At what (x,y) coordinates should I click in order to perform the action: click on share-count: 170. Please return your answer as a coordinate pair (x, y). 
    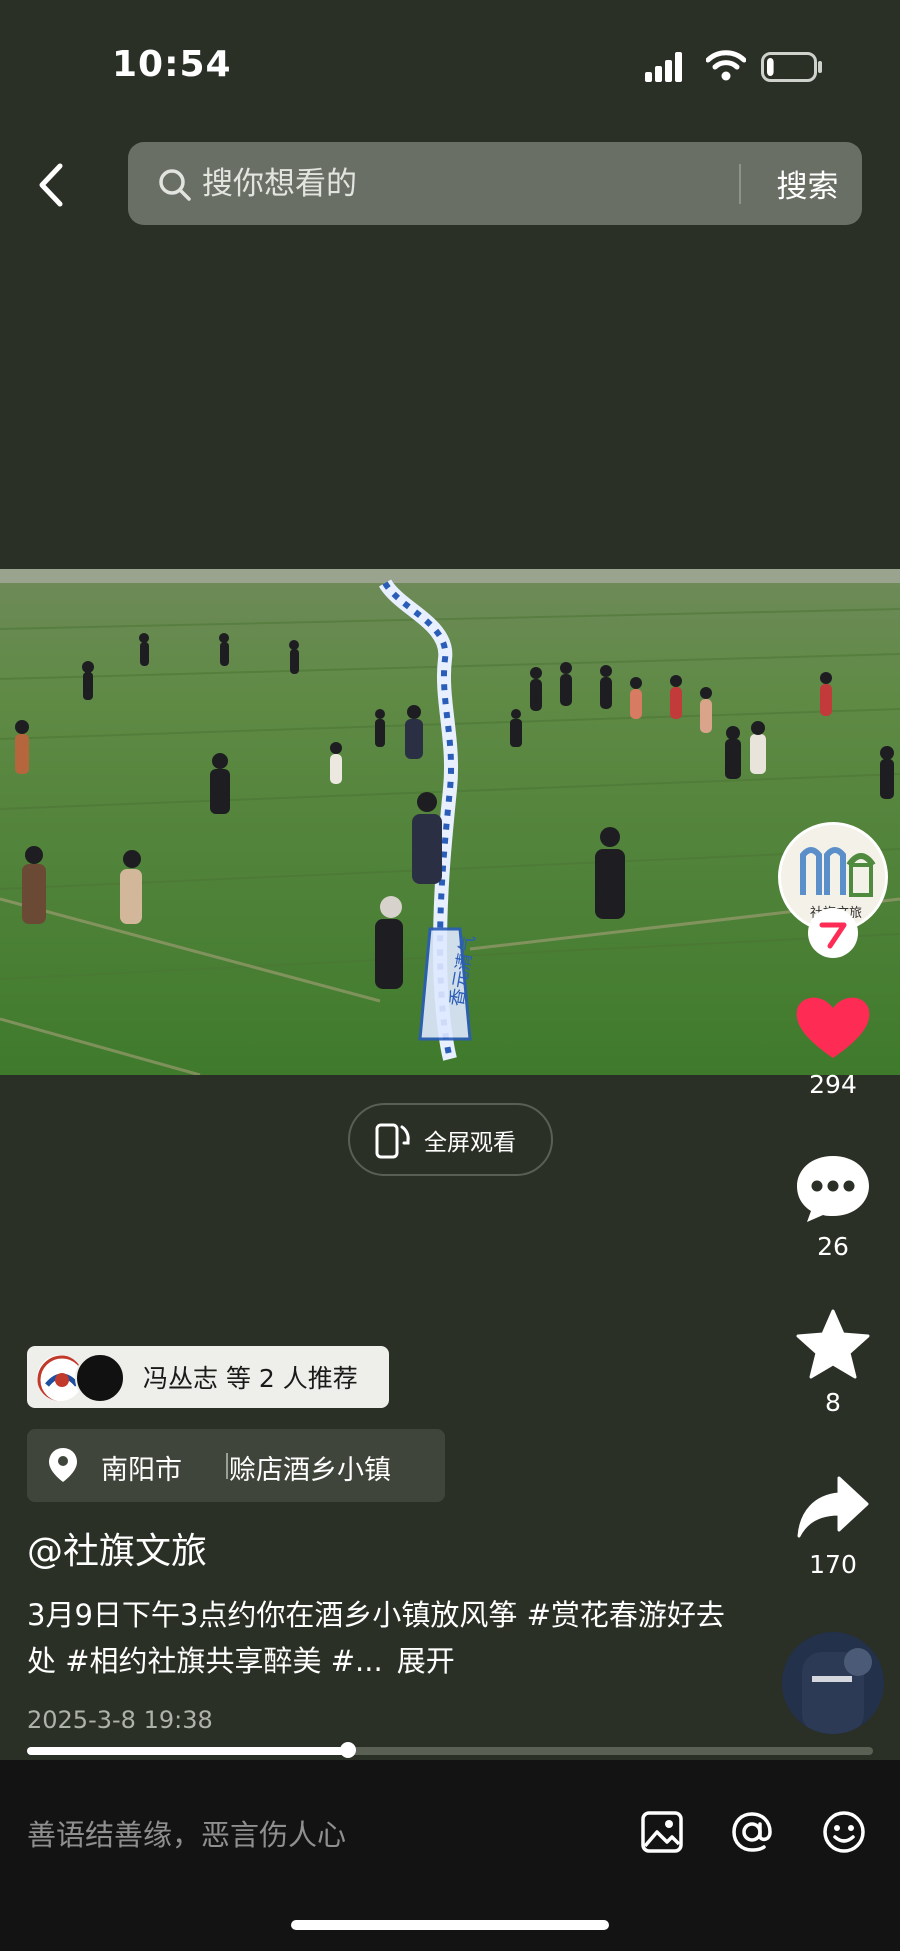
    Looking at the image, I should click on (833, 1564).